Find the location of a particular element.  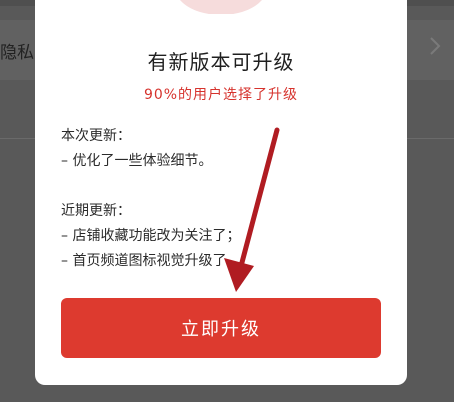

red-graphic-icon is located at coordinates (221, 7).